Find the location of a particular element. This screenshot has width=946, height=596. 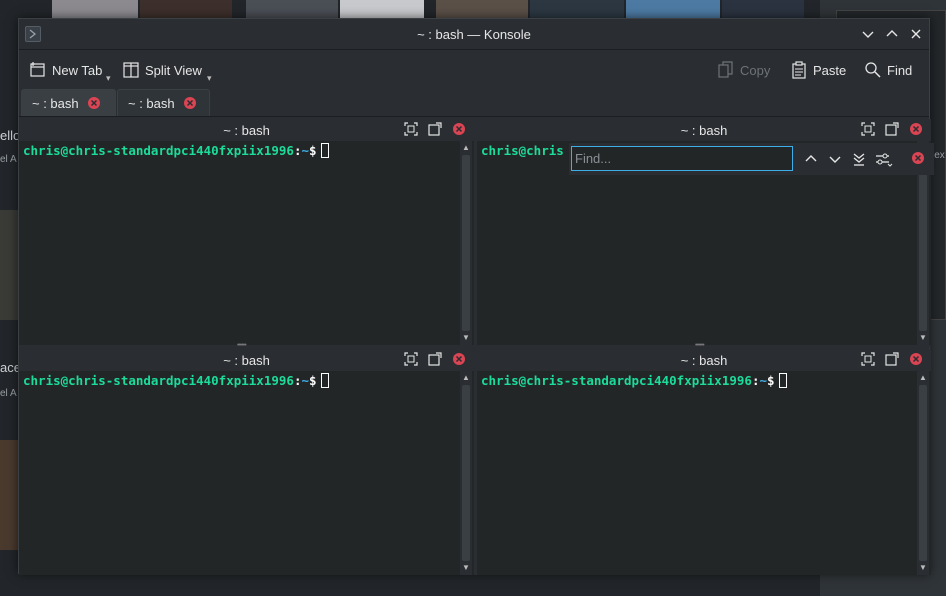

window-title: ~ : bash — Konsole is located at coordinates (474, 34).